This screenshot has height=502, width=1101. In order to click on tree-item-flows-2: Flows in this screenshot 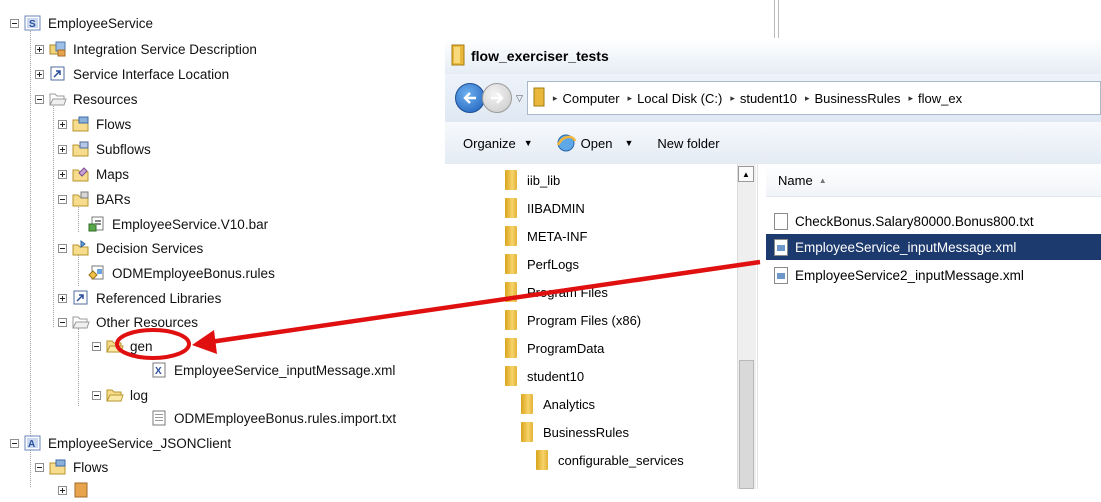, I will do `click(71, 467)`.